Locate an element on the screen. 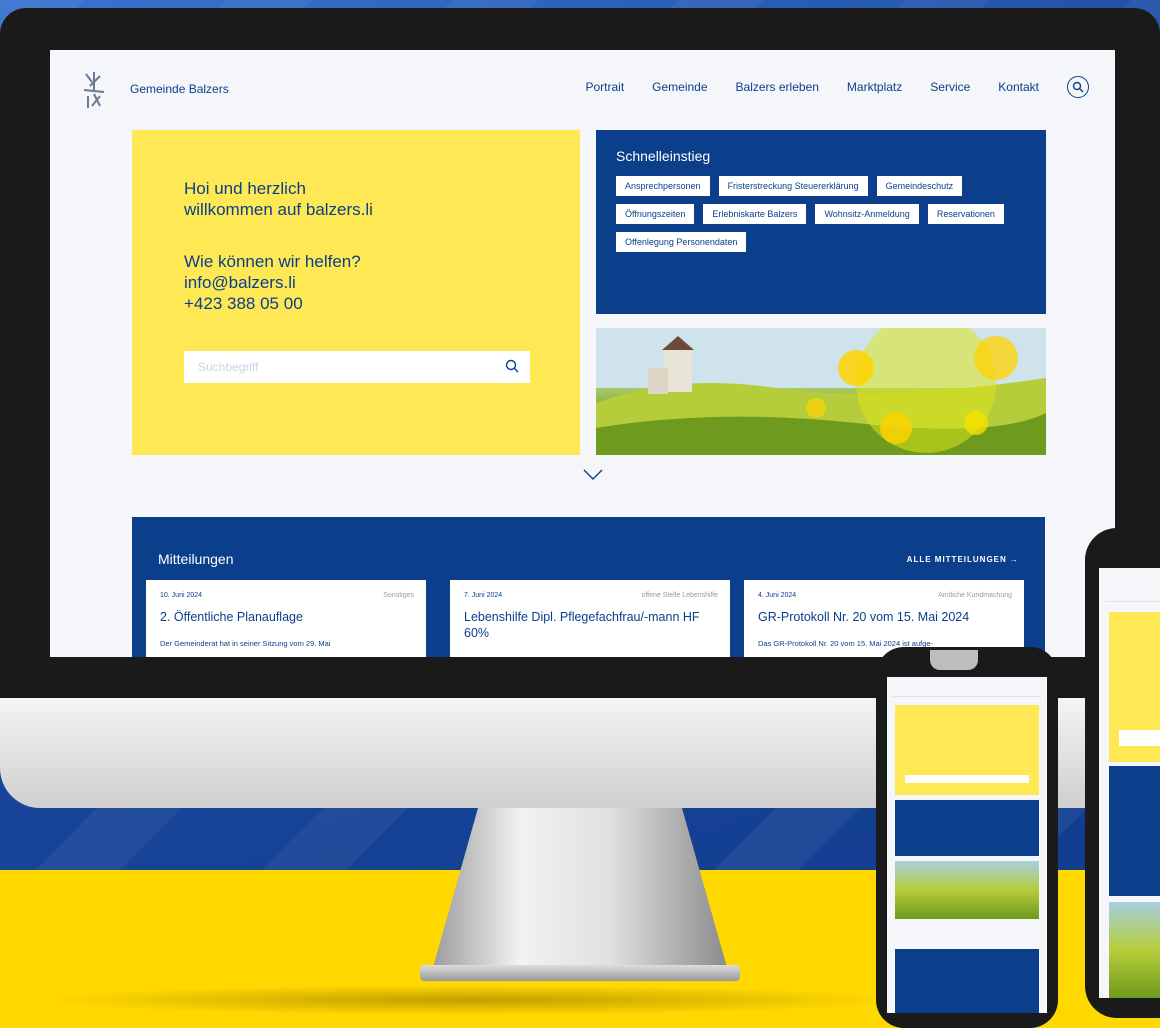  monitor-stand is located at coordinates (580, 893).